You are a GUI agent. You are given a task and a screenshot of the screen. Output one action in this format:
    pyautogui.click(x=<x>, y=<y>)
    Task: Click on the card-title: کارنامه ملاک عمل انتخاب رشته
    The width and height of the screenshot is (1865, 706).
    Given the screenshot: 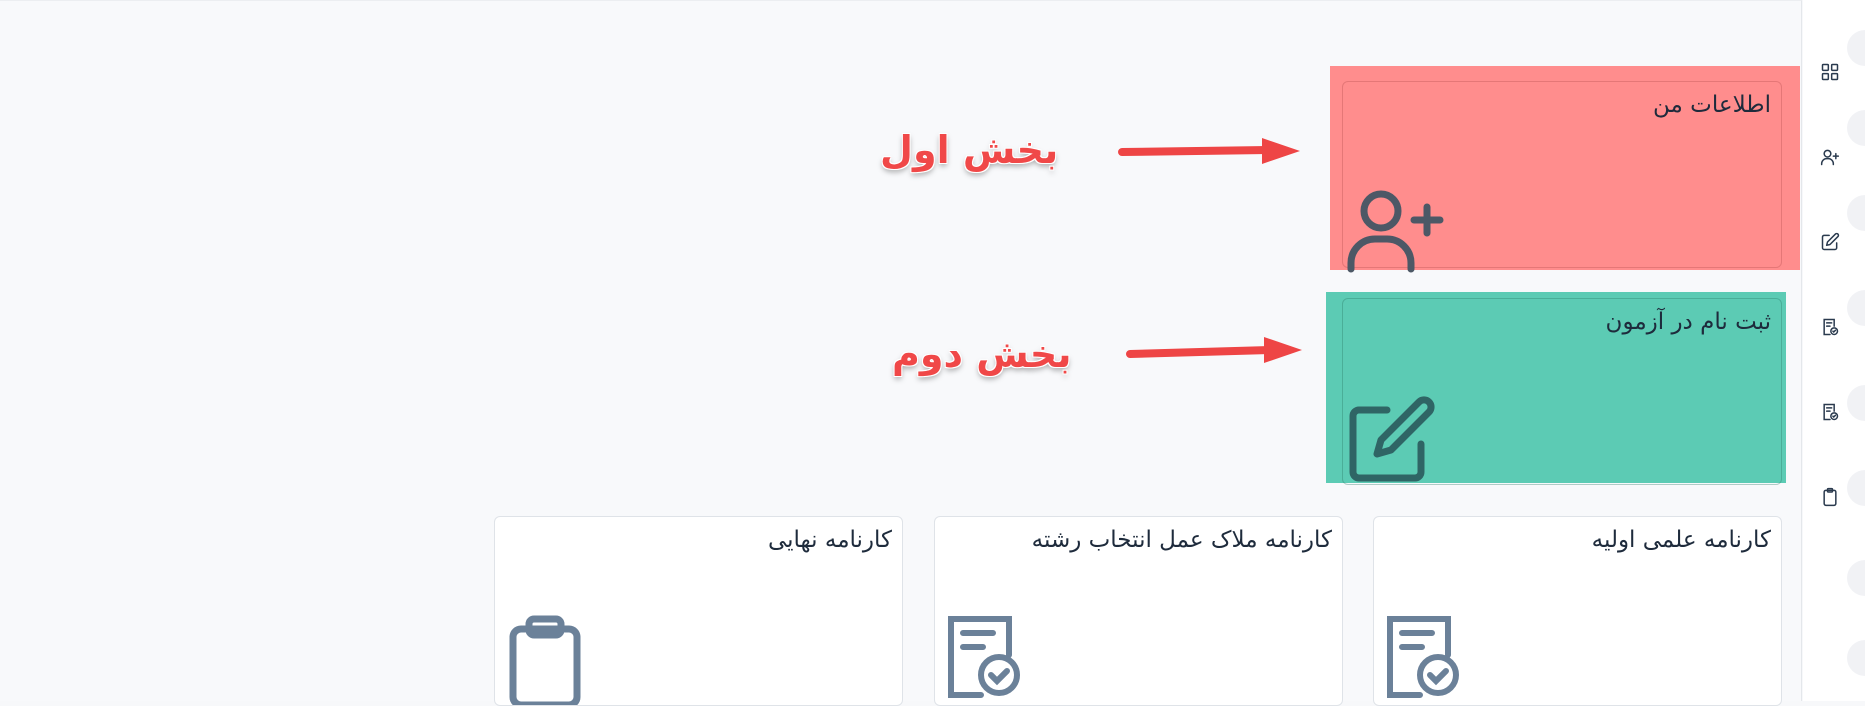 What is the action you would take?
    pyautogui.click(x=1181, y=540)
    